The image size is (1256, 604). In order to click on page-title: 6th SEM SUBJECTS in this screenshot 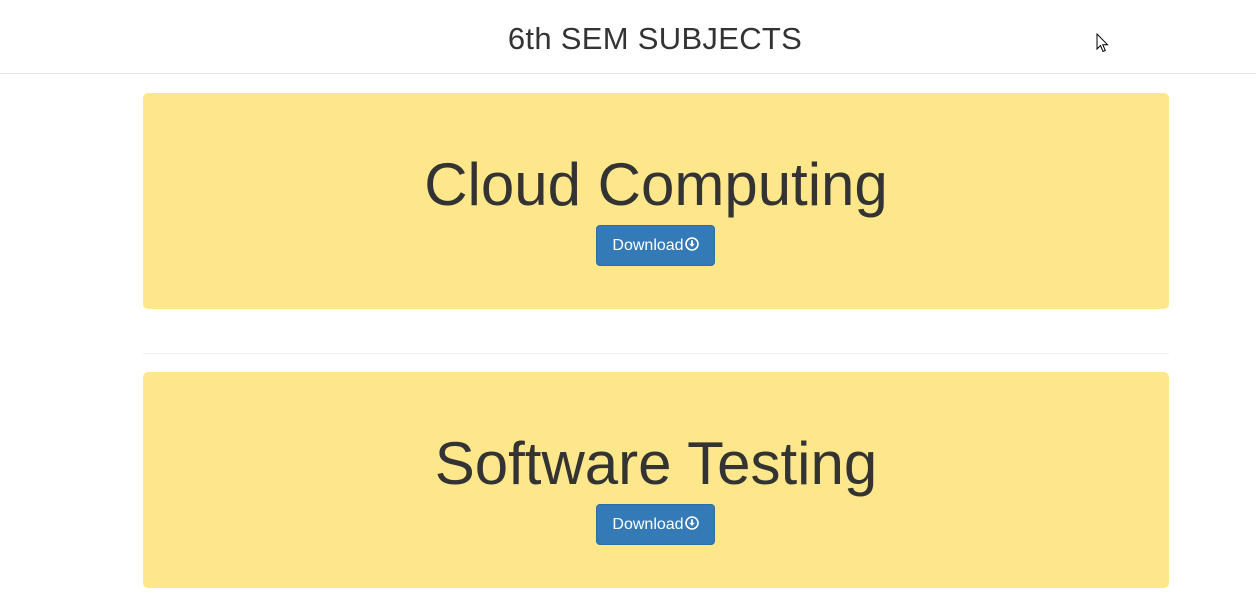, I will do `click(655, 38)`.